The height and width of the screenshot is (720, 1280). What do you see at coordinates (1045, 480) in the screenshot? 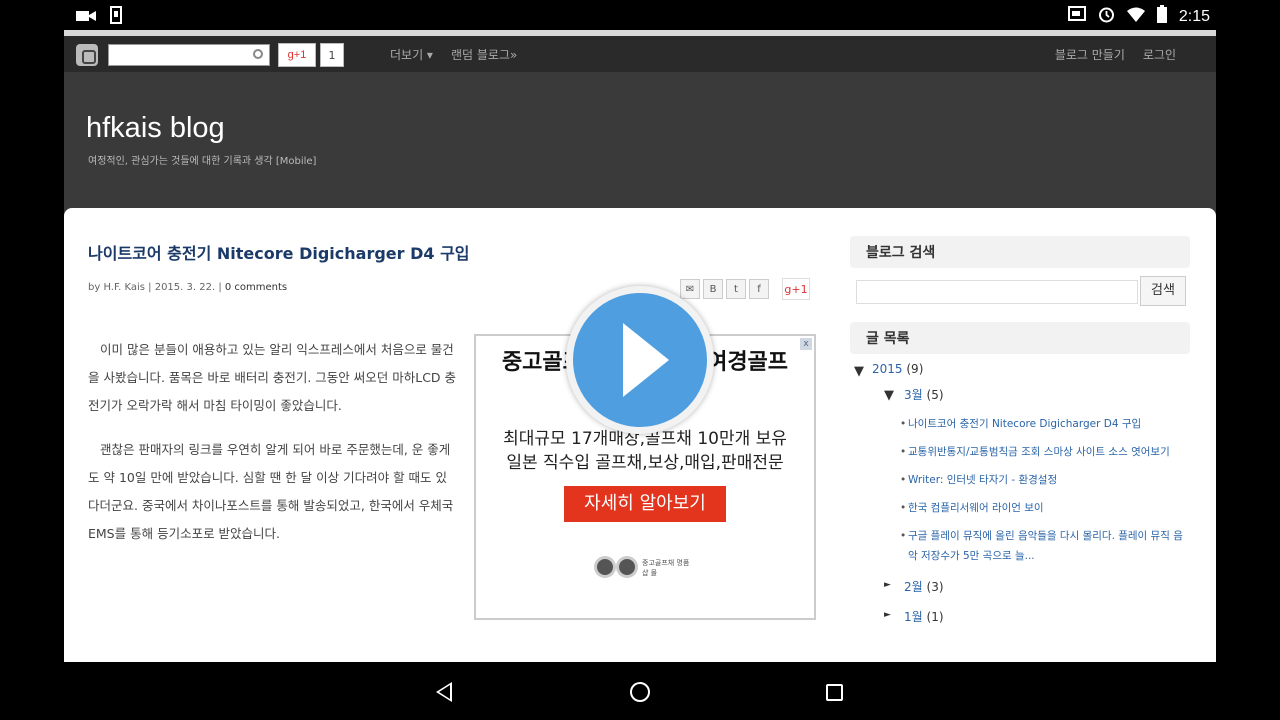
I see `archive-post-link: Writer: 인터넷 타자기 - 환경설정` at bounding box center [1045, 480].